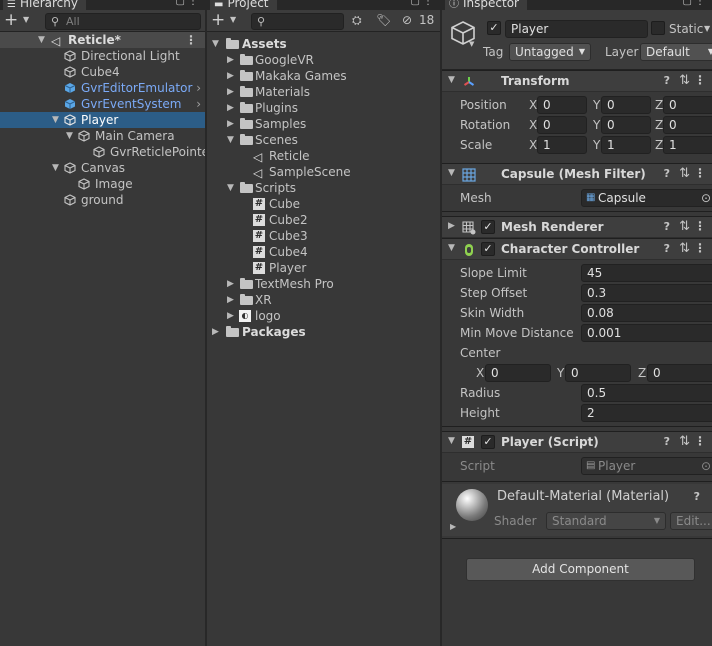 This screenshot has height=646, width=712. I want to click on project-folder: ▶ XR, so click(323, 300).